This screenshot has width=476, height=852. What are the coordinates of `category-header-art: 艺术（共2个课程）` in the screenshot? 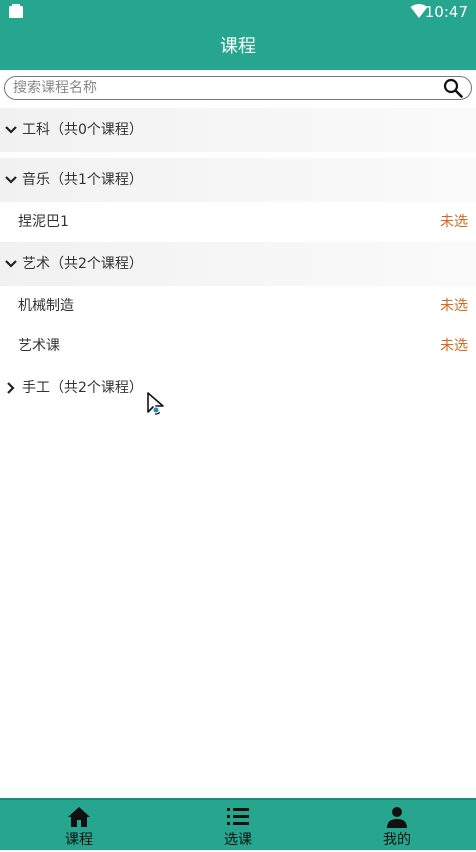 It's located at (238, 264).